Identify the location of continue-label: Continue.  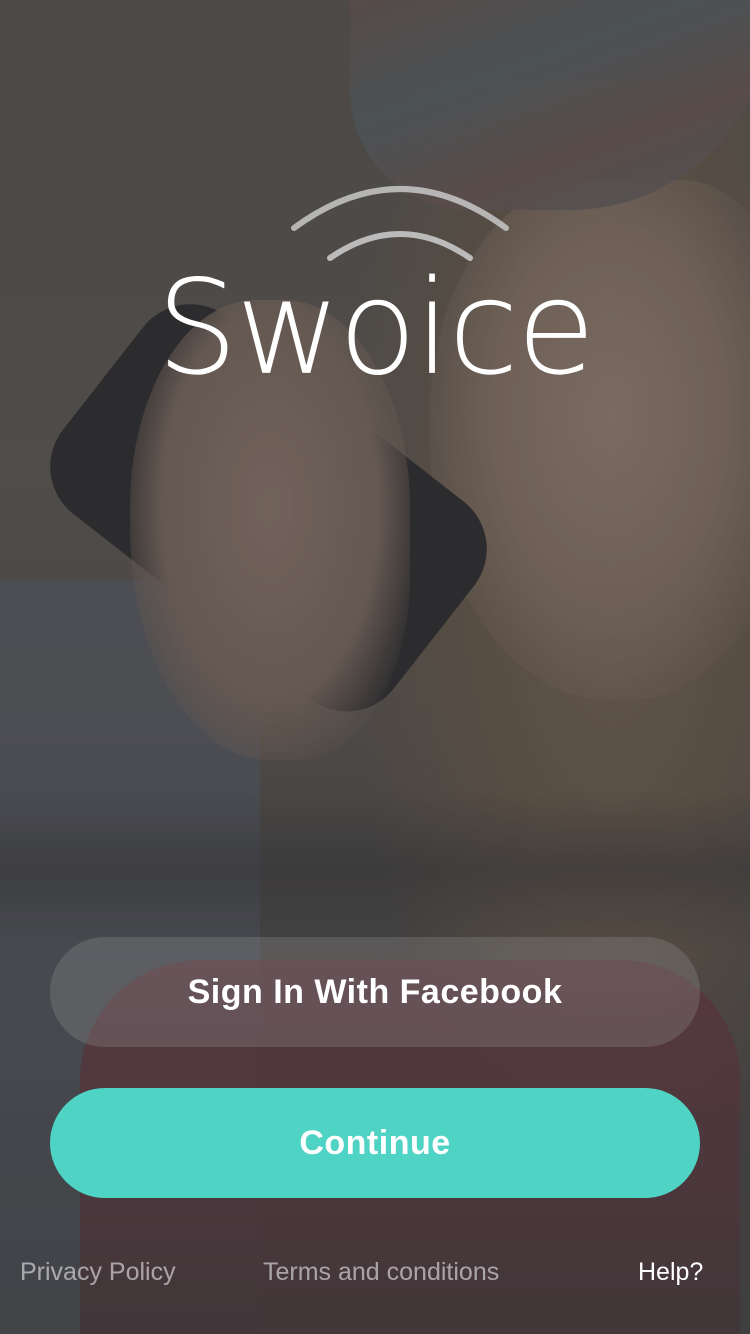
(375, 1142).